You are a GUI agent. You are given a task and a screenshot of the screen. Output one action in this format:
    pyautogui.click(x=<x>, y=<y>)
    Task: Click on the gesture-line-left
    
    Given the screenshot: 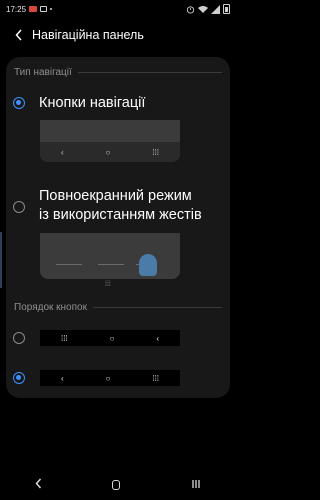 What is the action you would take?
    pyautogui.click(x=69, y=264)
    